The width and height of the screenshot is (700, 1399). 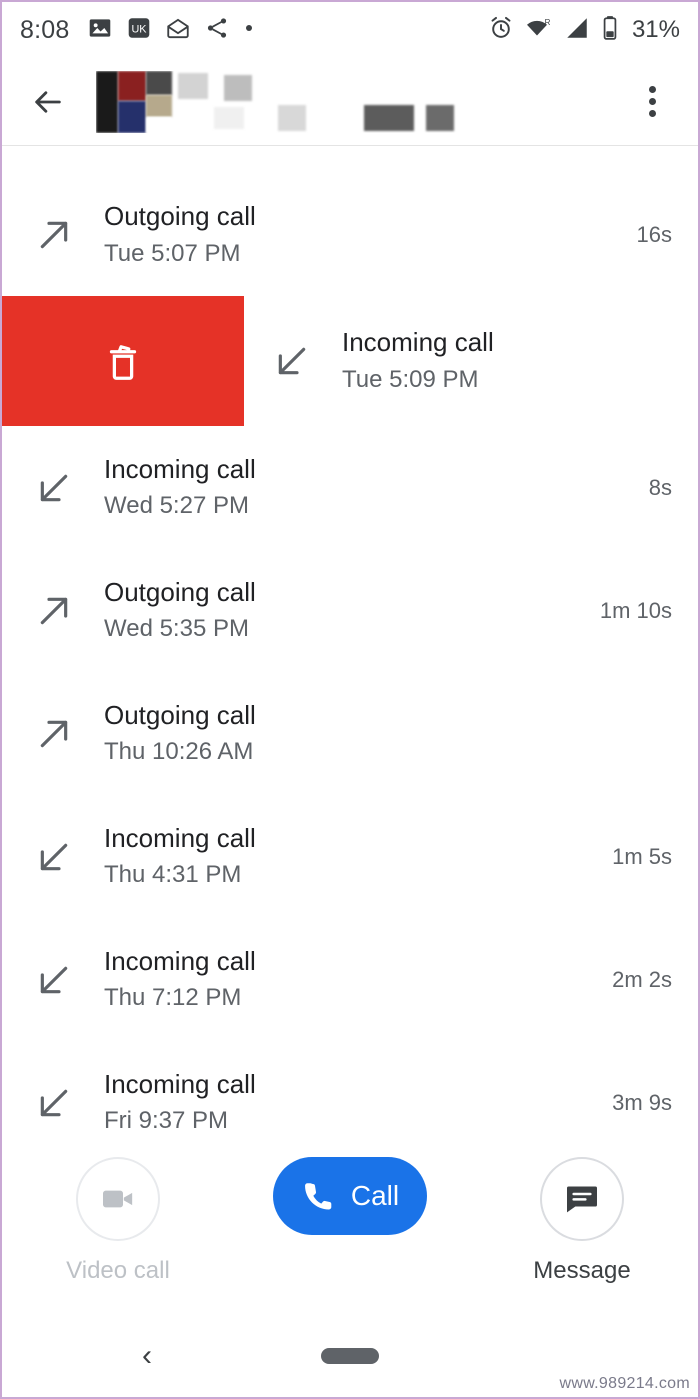 I want to click on trash-icon, so click(x=123, y=362).